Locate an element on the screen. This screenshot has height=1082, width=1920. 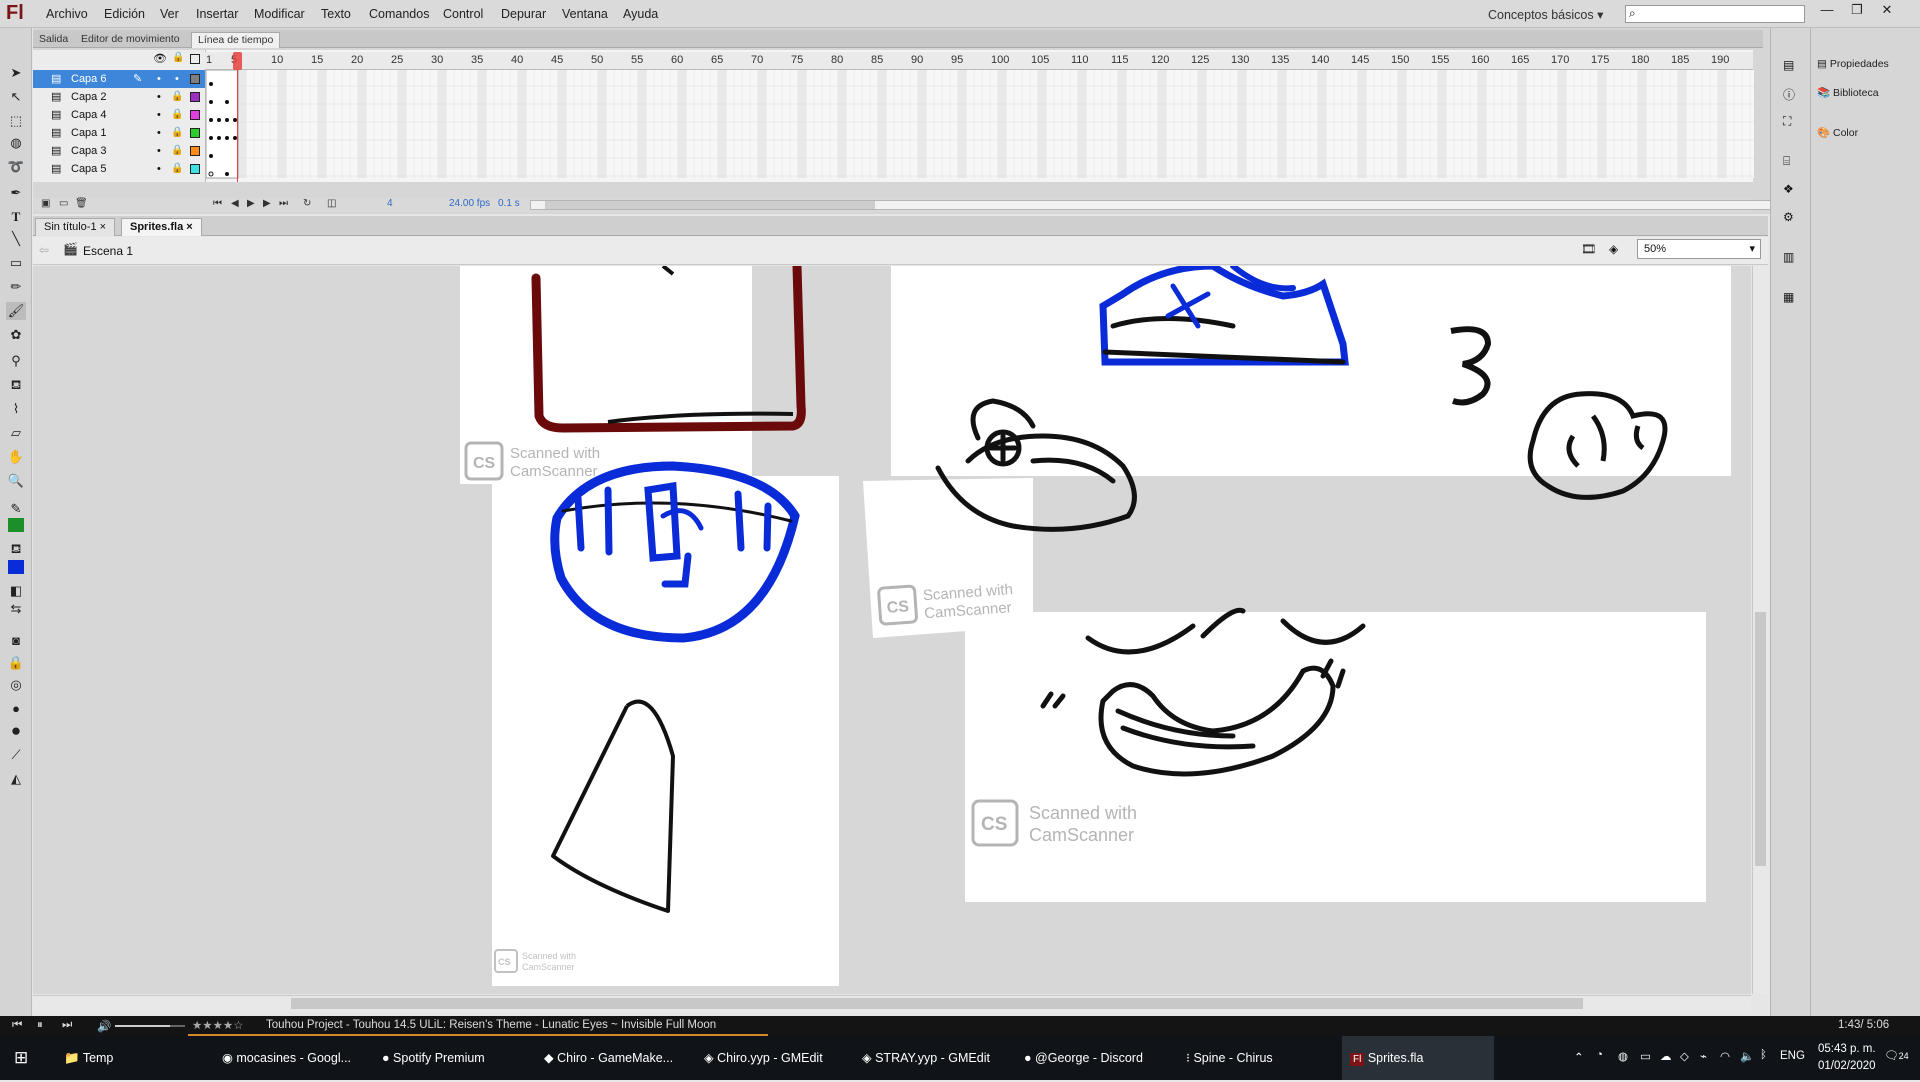
pause-icon: ⏸ is located at coordinates (40, 1025).